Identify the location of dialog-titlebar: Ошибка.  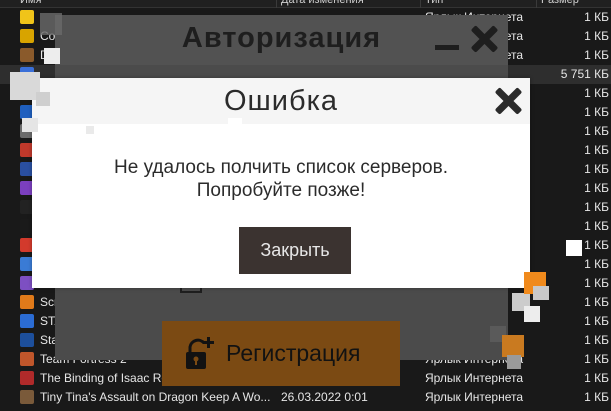
(281, 101).